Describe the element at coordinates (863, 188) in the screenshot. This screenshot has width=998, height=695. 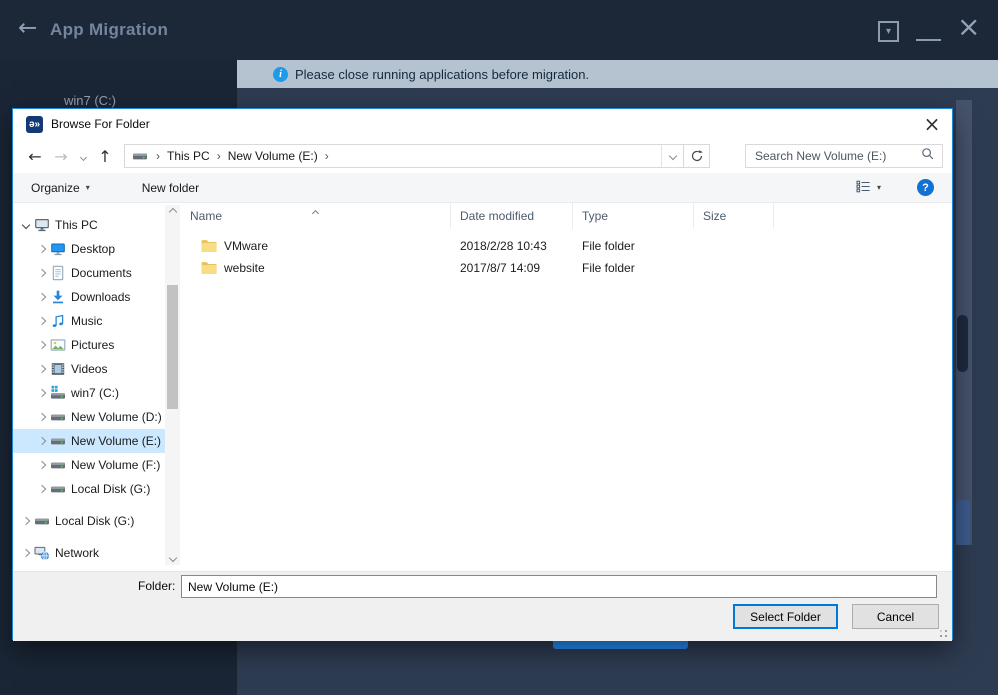
I see `view-details-icon` at that location.